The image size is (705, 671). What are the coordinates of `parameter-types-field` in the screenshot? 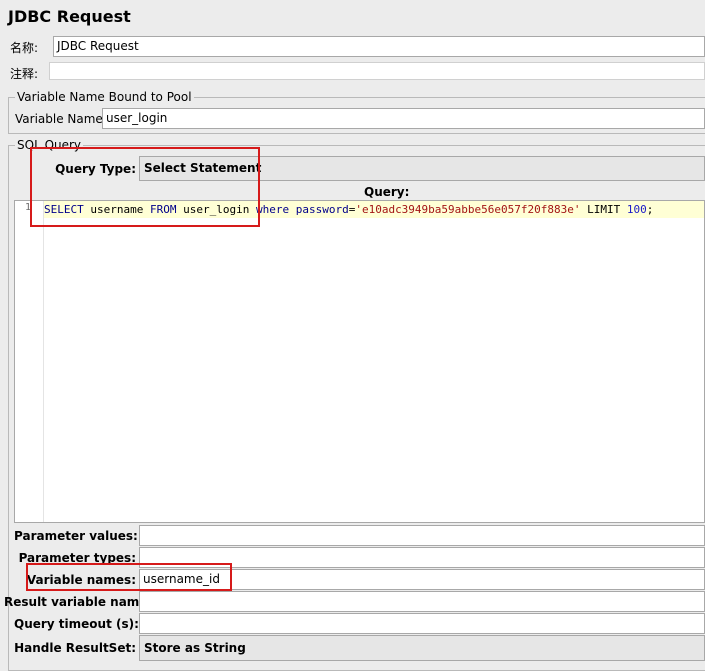 It's located at (422, 557).